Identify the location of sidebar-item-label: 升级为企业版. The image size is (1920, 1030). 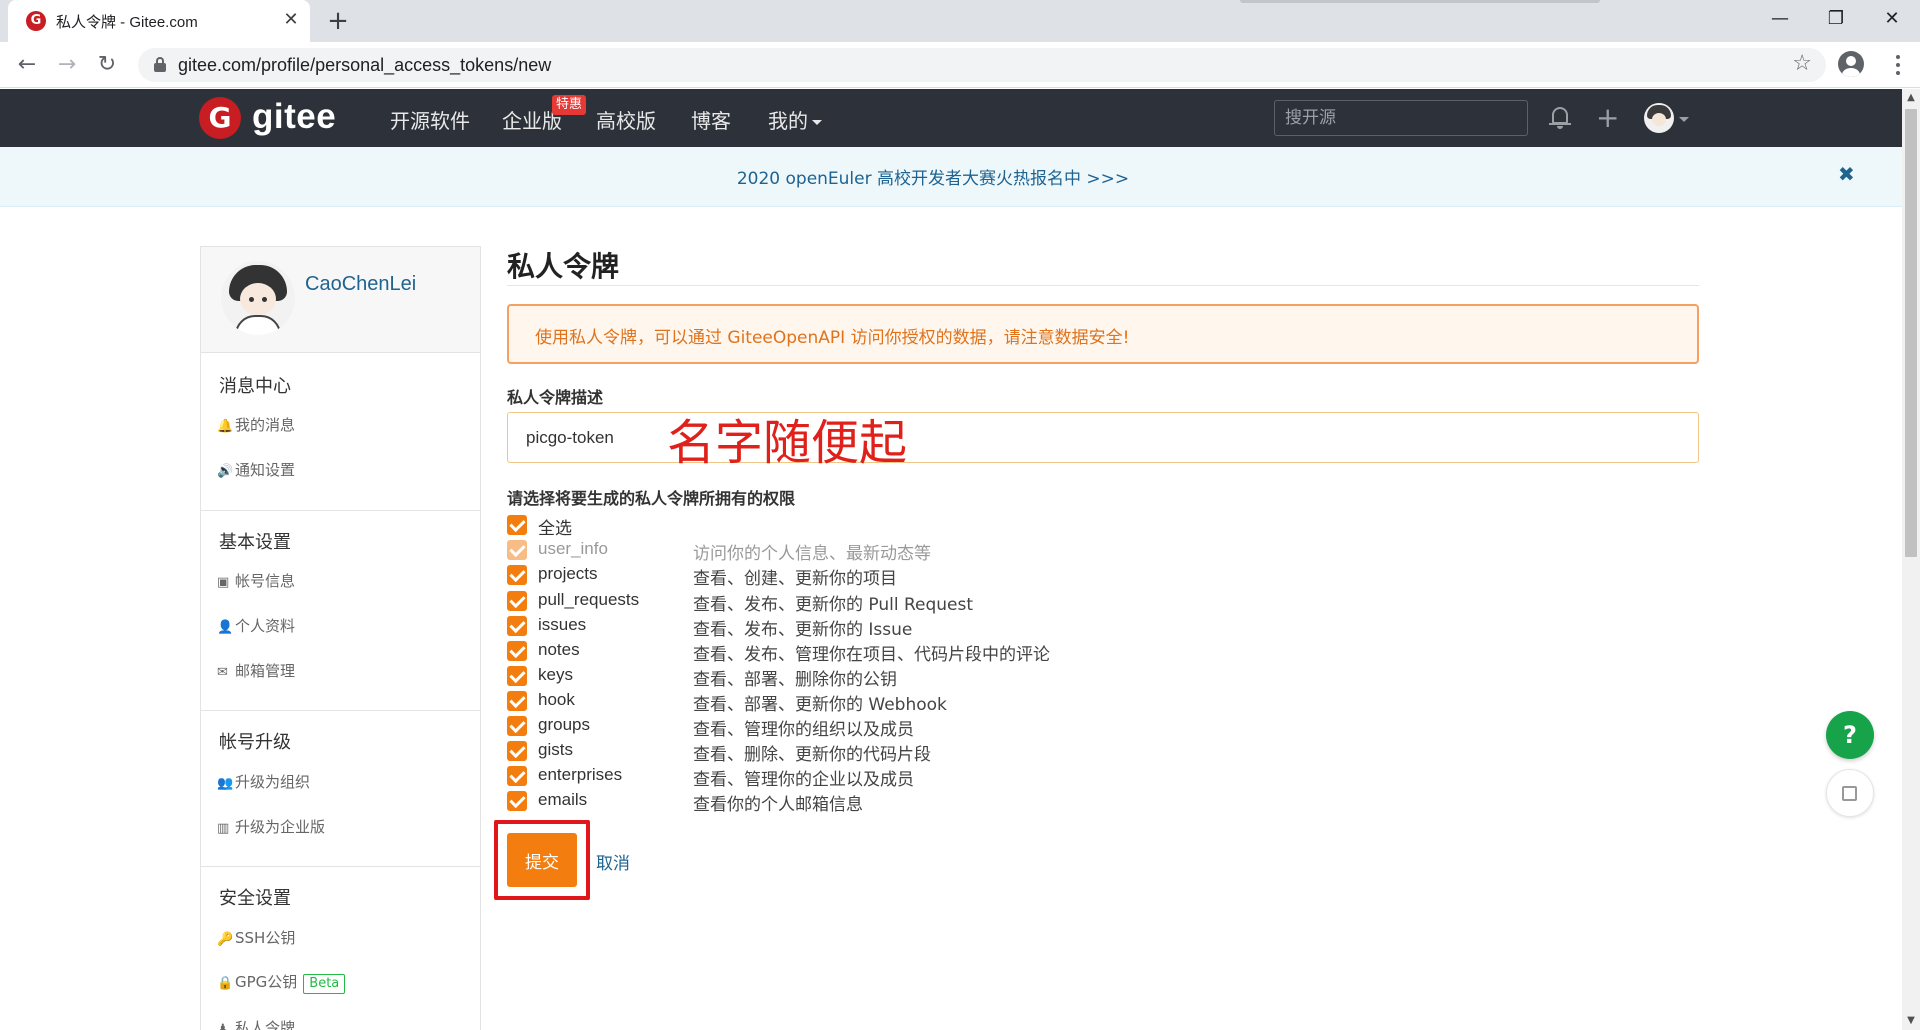
(280, 827).